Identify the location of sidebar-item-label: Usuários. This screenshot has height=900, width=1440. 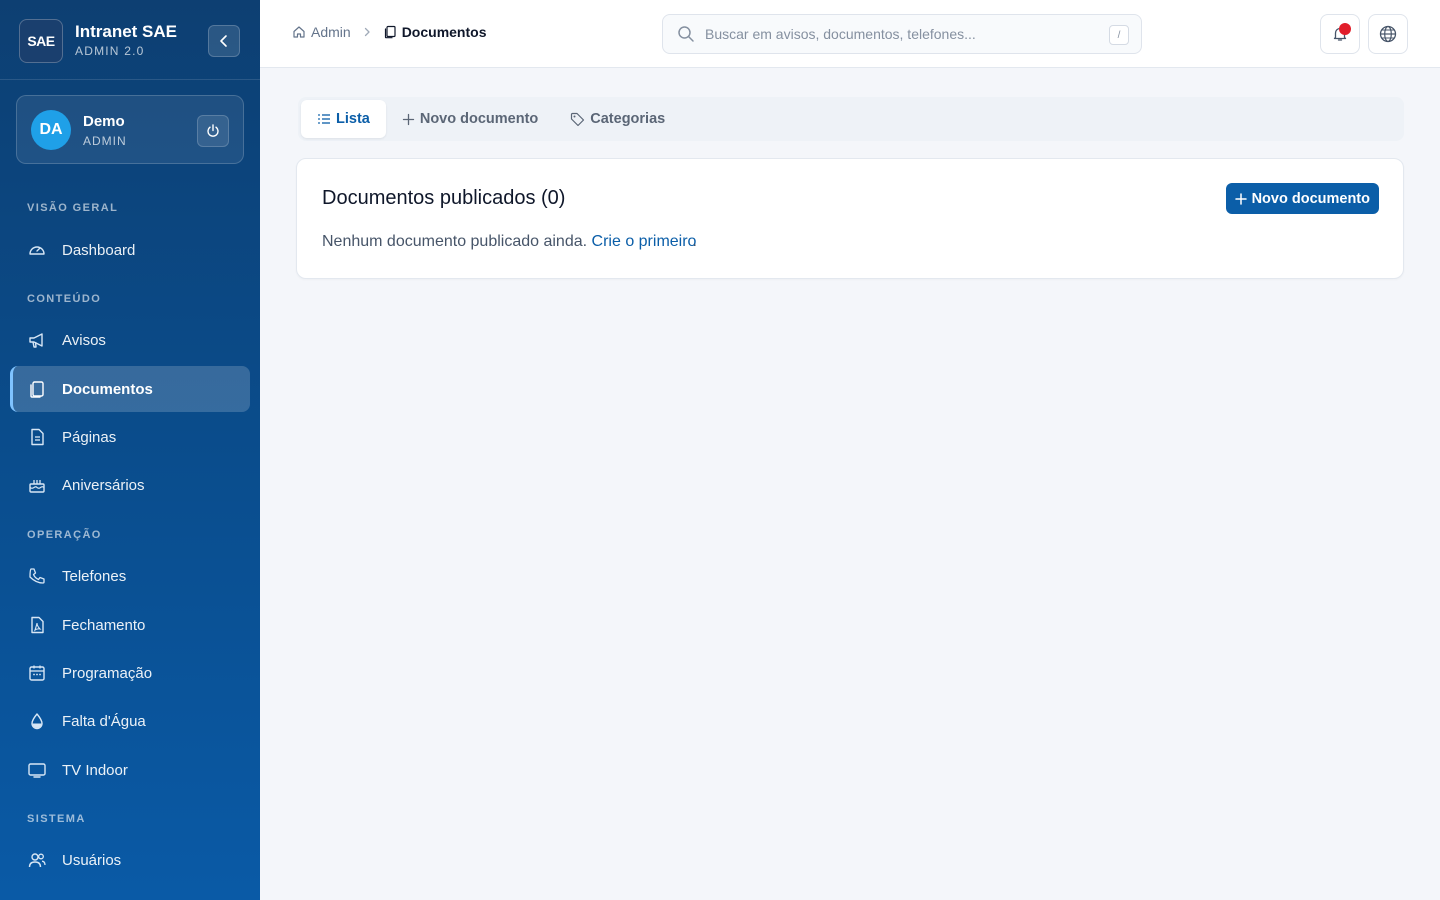
(92, 860).